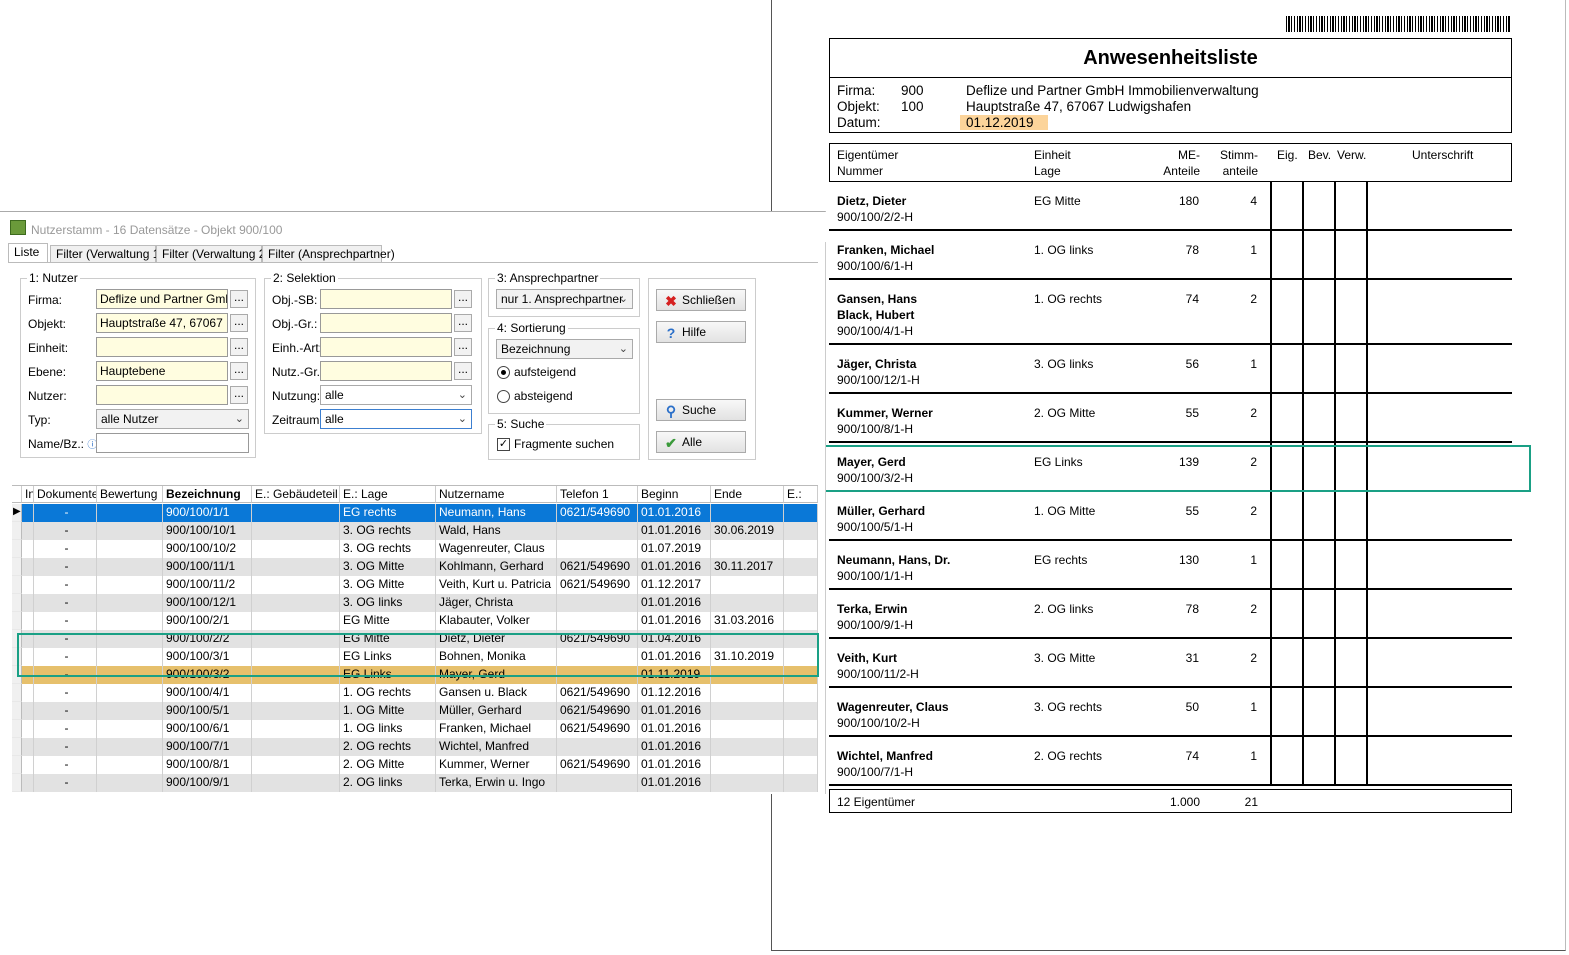  Describe the element at coordinates (496, 693) in the screenshot. I see `cell-nutzername: Gansen u. Black` at that location.